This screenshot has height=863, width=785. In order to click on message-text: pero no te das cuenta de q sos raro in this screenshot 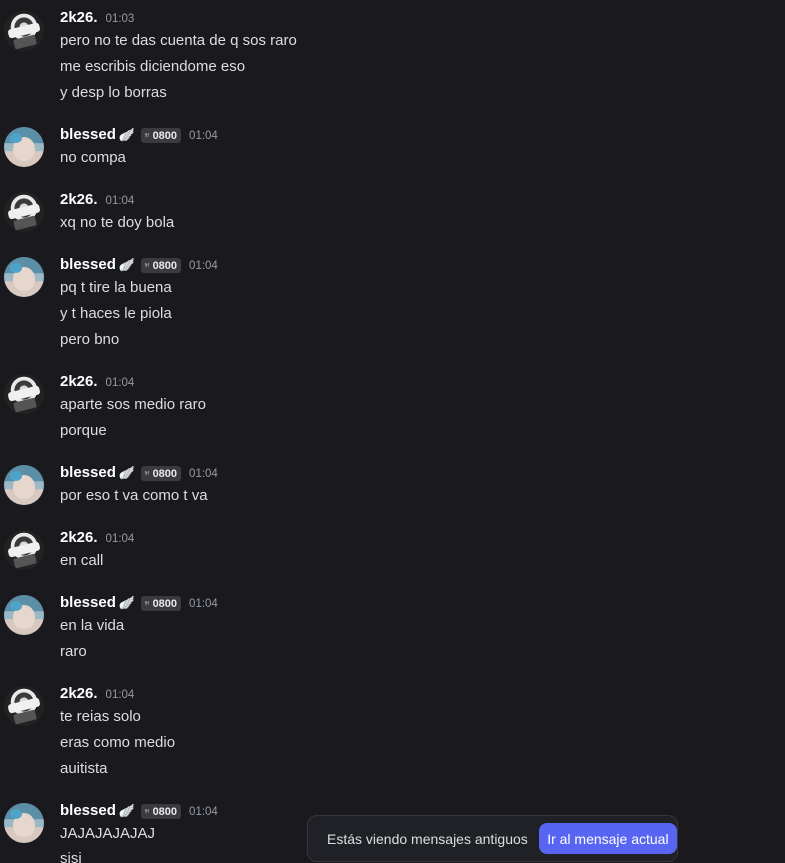, I will do `click(178, 40)`.